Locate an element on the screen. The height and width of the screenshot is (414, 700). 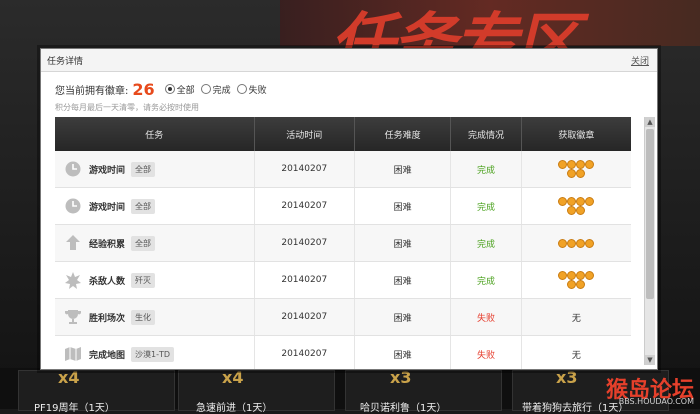
task-cell: 经验积累 全部 is located at coordinates (154, 243).